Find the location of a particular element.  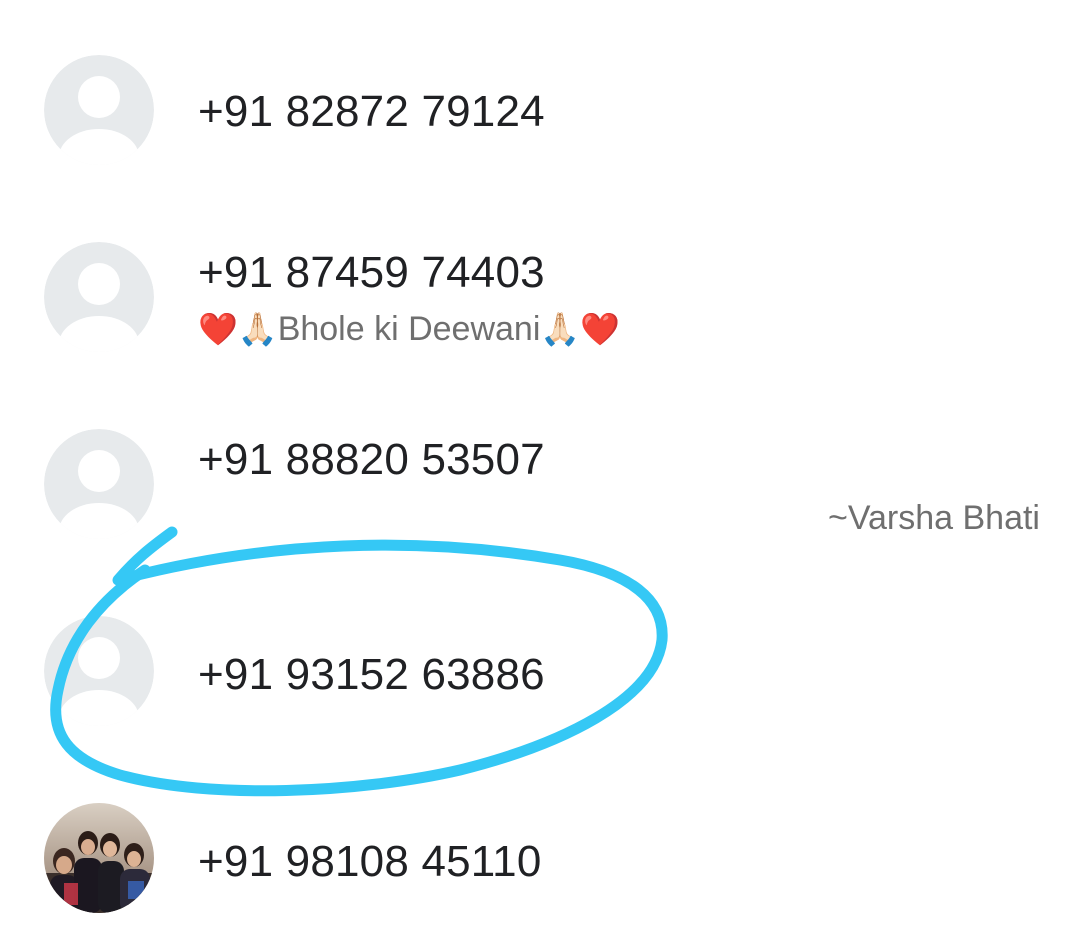

heart-praying-hands-emoji-icon: ❤️🙏🏻 is located at coordinates (238, 329).